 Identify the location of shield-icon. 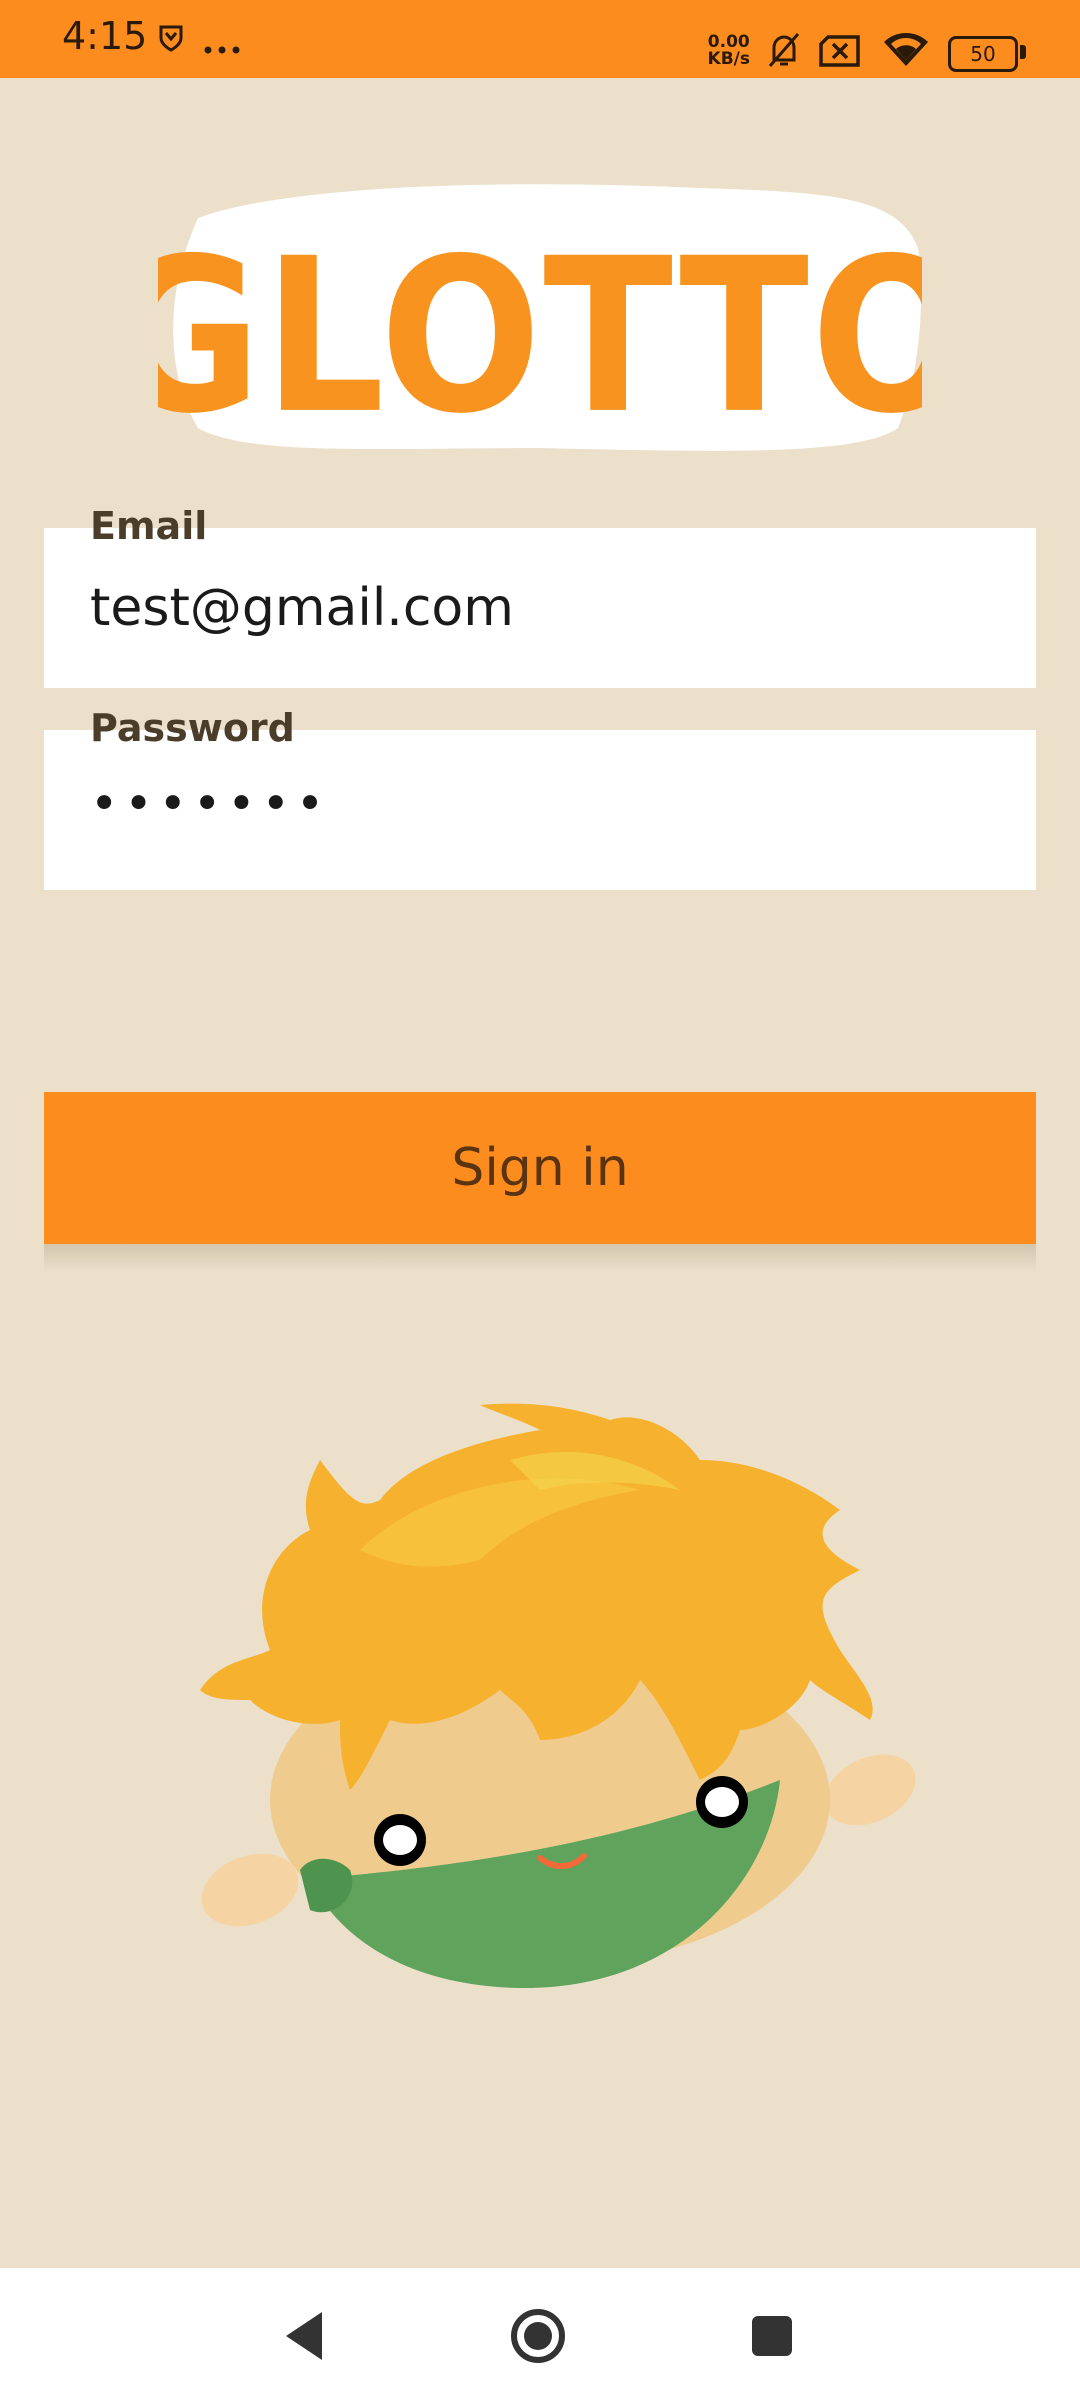
(171, 38).